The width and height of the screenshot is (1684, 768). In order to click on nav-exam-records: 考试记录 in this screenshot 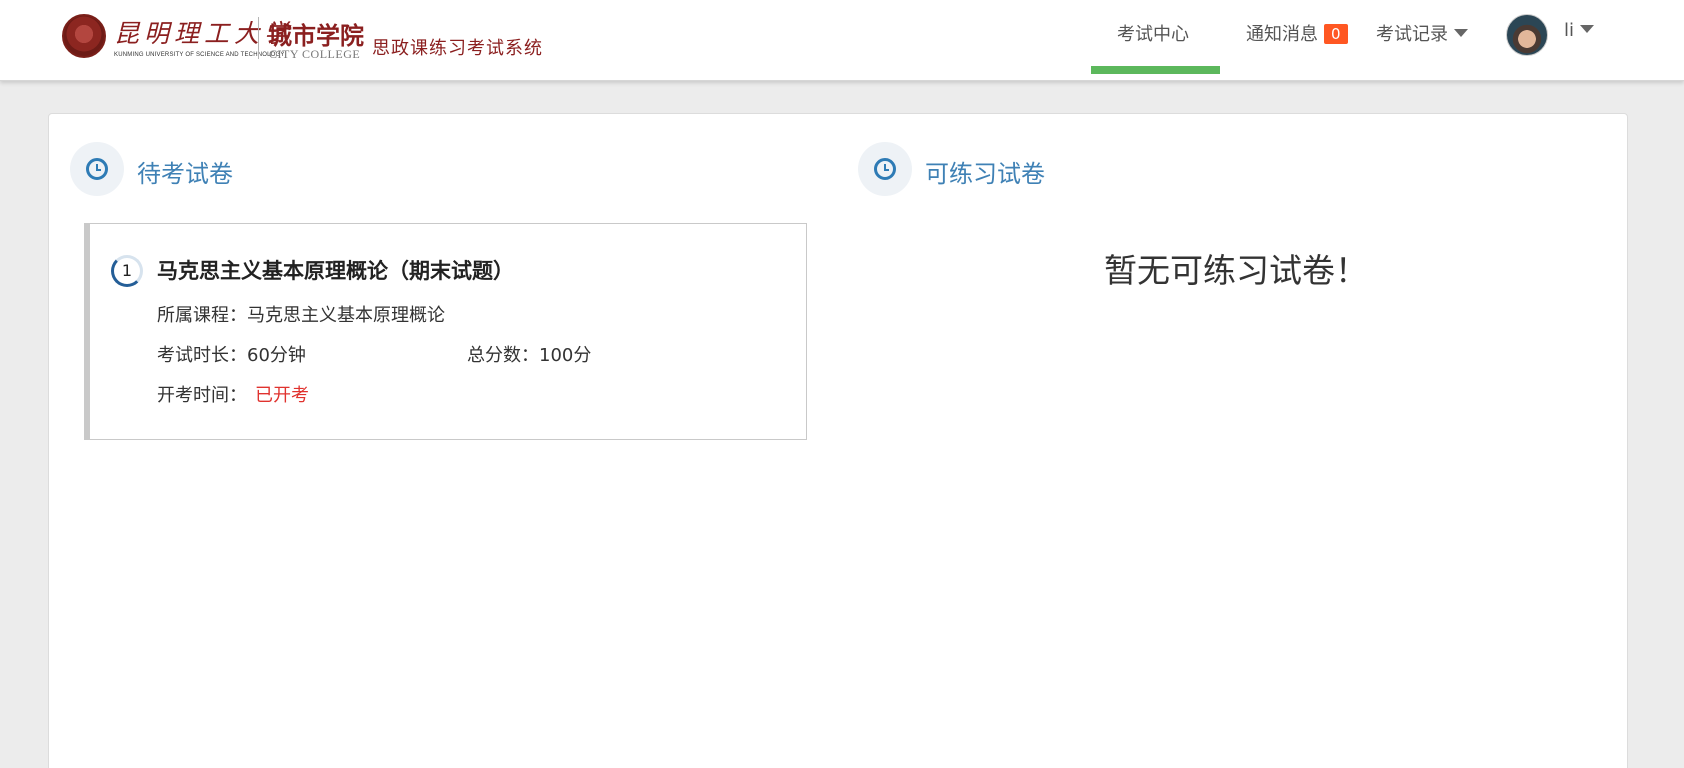, I will do `click(1422, 33)`.